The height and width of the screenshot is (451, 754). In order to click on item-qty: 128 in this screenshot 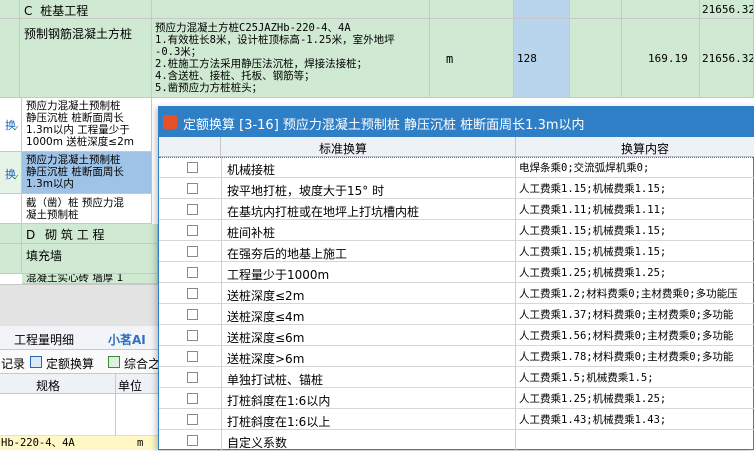, I will do `click(542, 58)`.